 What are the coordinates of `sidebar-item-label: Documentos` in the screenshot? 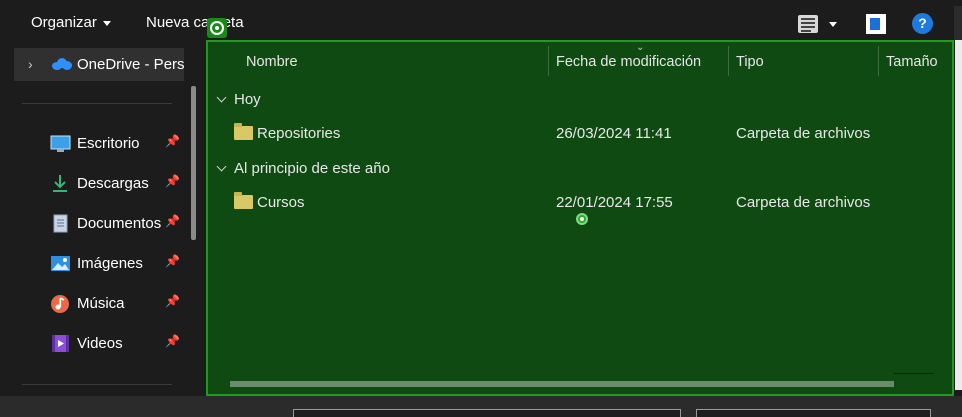 It's located at (119, 223).